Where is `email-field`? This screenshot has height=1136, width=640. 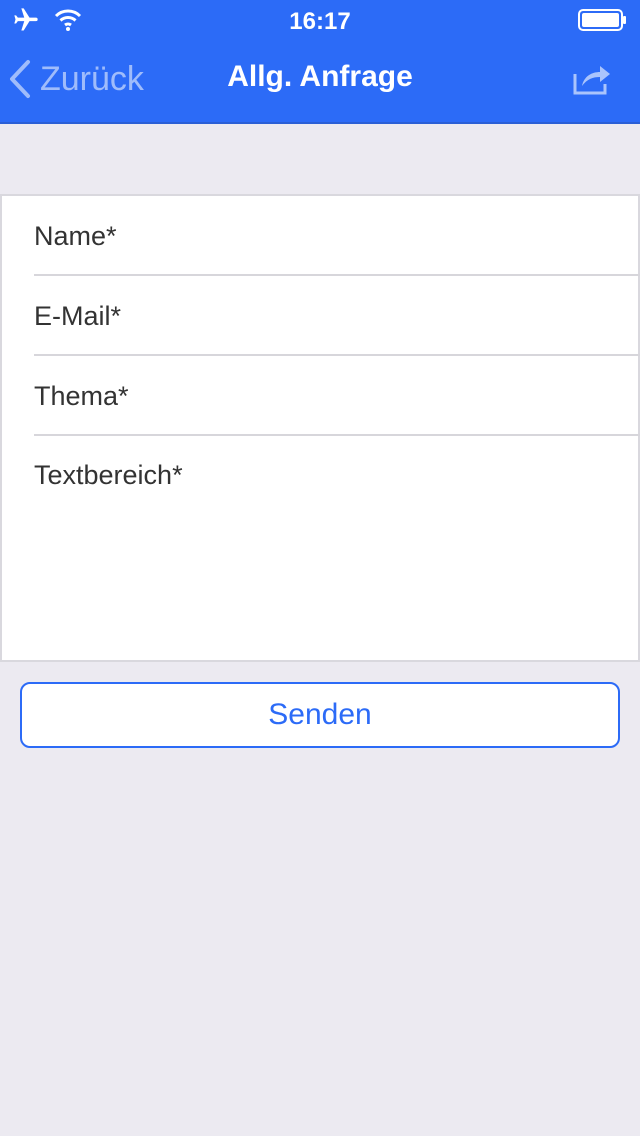
email-field is located at coordinates (337, 316).